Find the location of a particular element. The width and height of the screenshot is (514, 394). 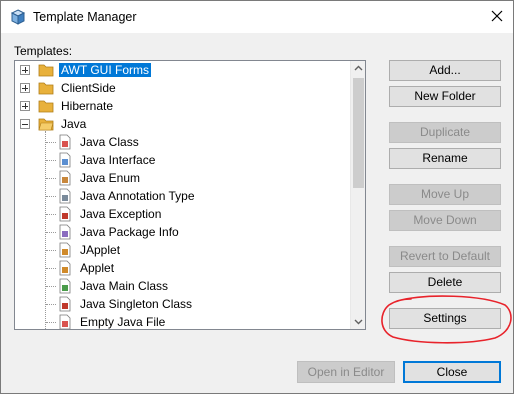

tree-folder-java: Java is located at coordinates (183, 124).